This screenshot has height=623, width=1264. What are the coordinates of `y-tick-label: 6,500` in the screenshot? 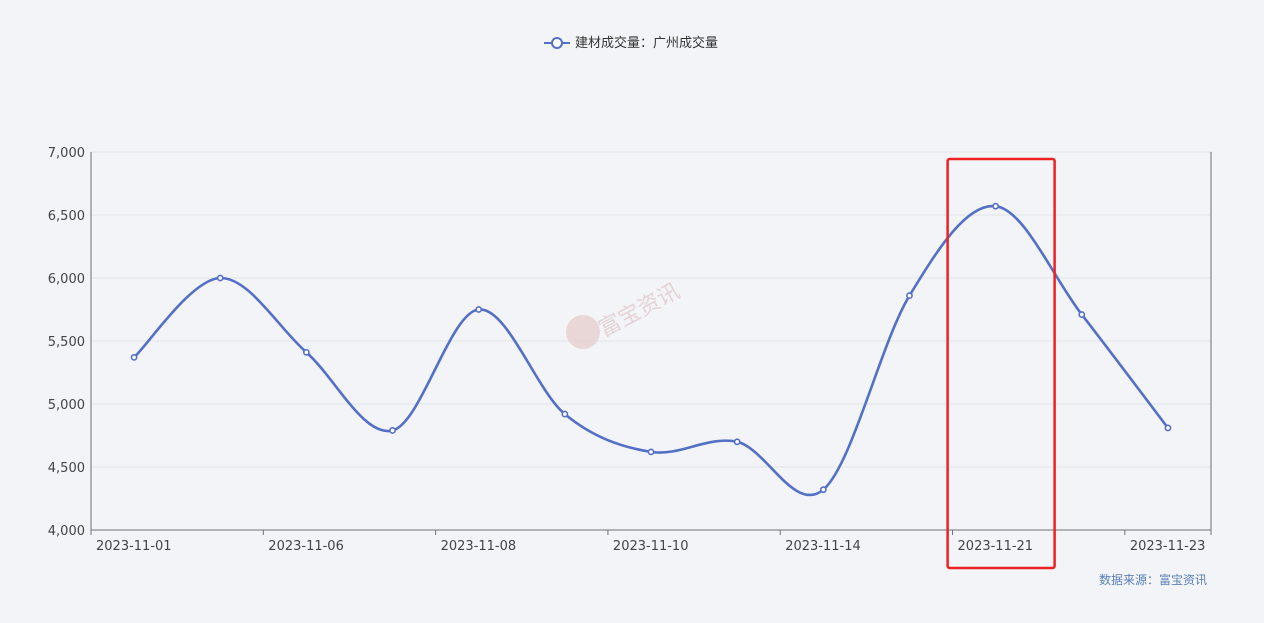 It's located at (66, 216).